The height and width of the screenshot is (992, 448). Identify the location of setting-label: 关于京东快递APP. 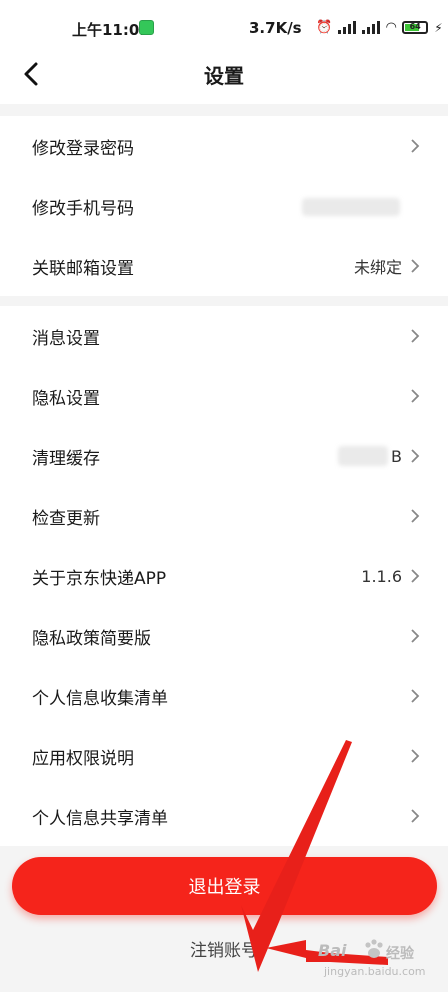
(99, 578).